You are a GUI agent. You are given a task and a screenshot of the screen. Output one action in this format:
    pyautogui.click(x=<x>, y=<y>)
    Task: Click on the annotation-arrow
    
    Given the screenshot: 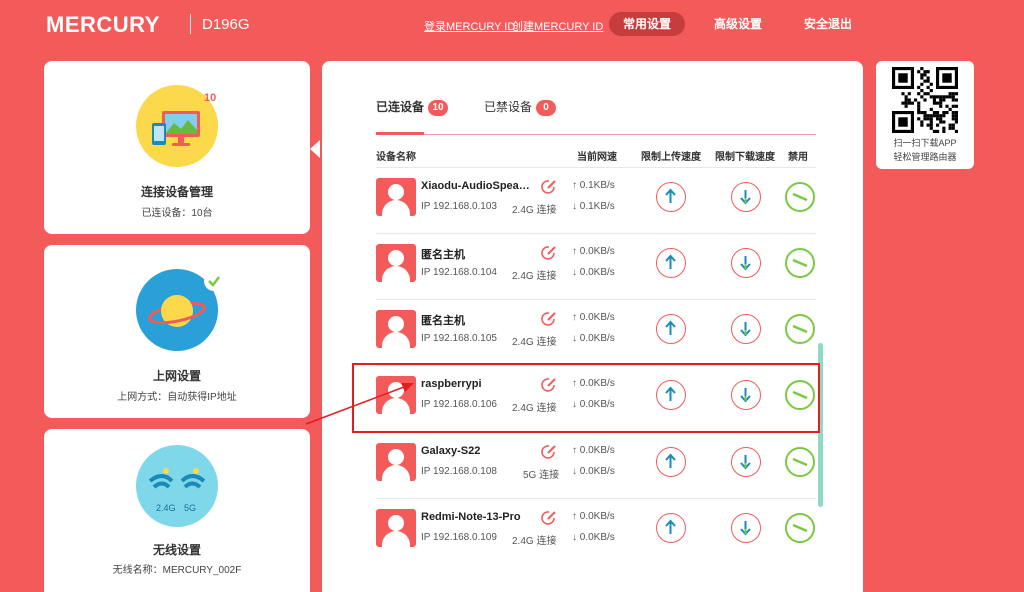 What is the action you would take?
    pyautogui.click(x=359, y=404)
    